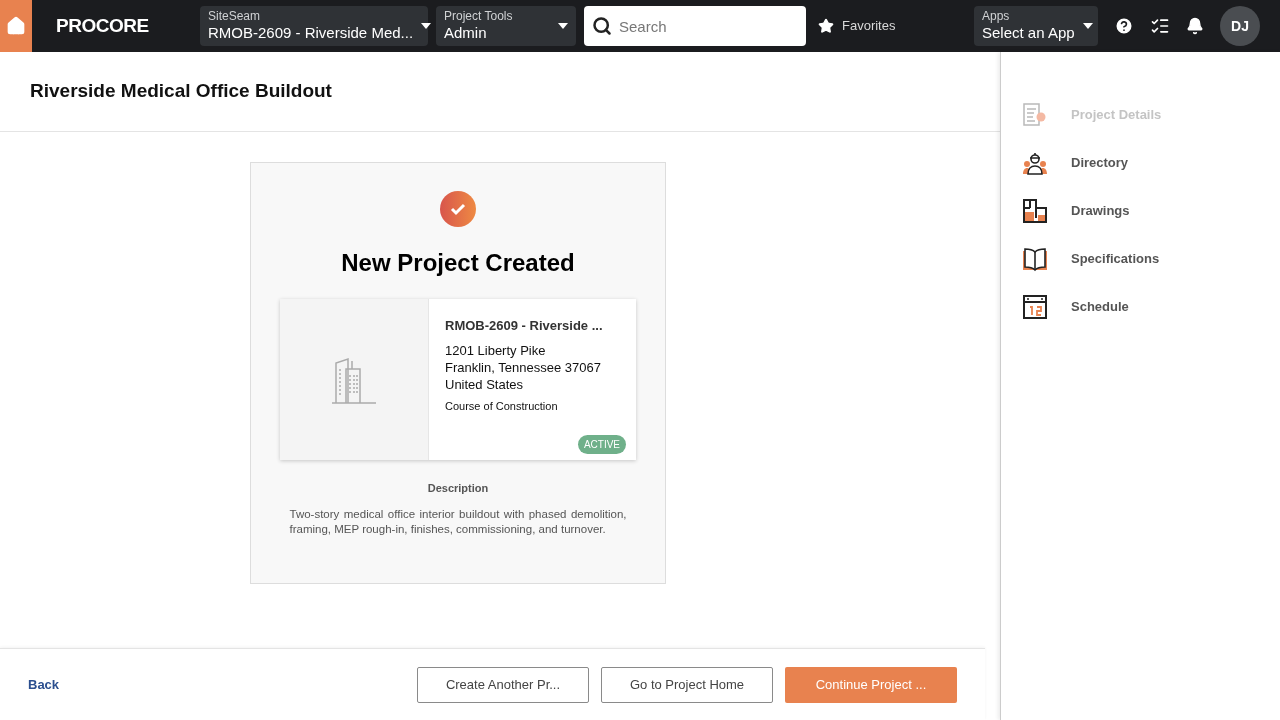 The width and height of the screenshot is (1280, 720). Describe the element at coordinates (892, 26) in the screenshot. I see `favorites-button: Favorites` at that location.